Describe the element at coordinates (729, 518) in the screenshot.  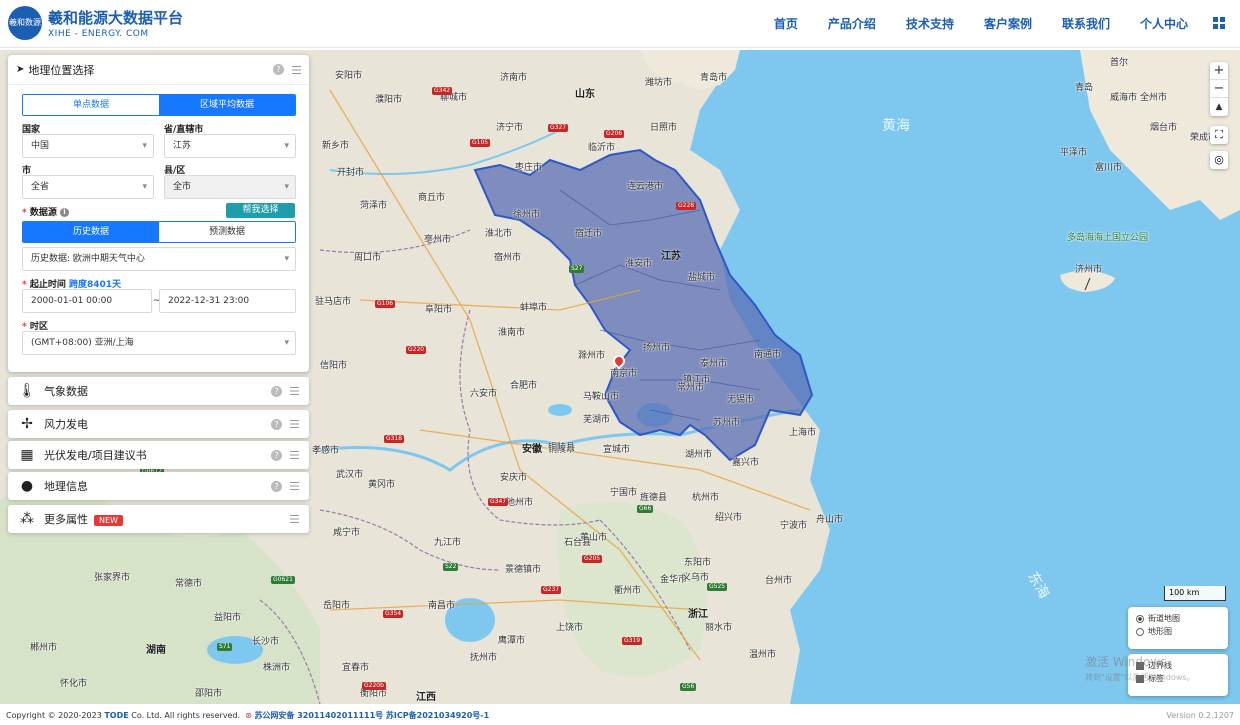
I see `city-label: 绍兴市` at that location.